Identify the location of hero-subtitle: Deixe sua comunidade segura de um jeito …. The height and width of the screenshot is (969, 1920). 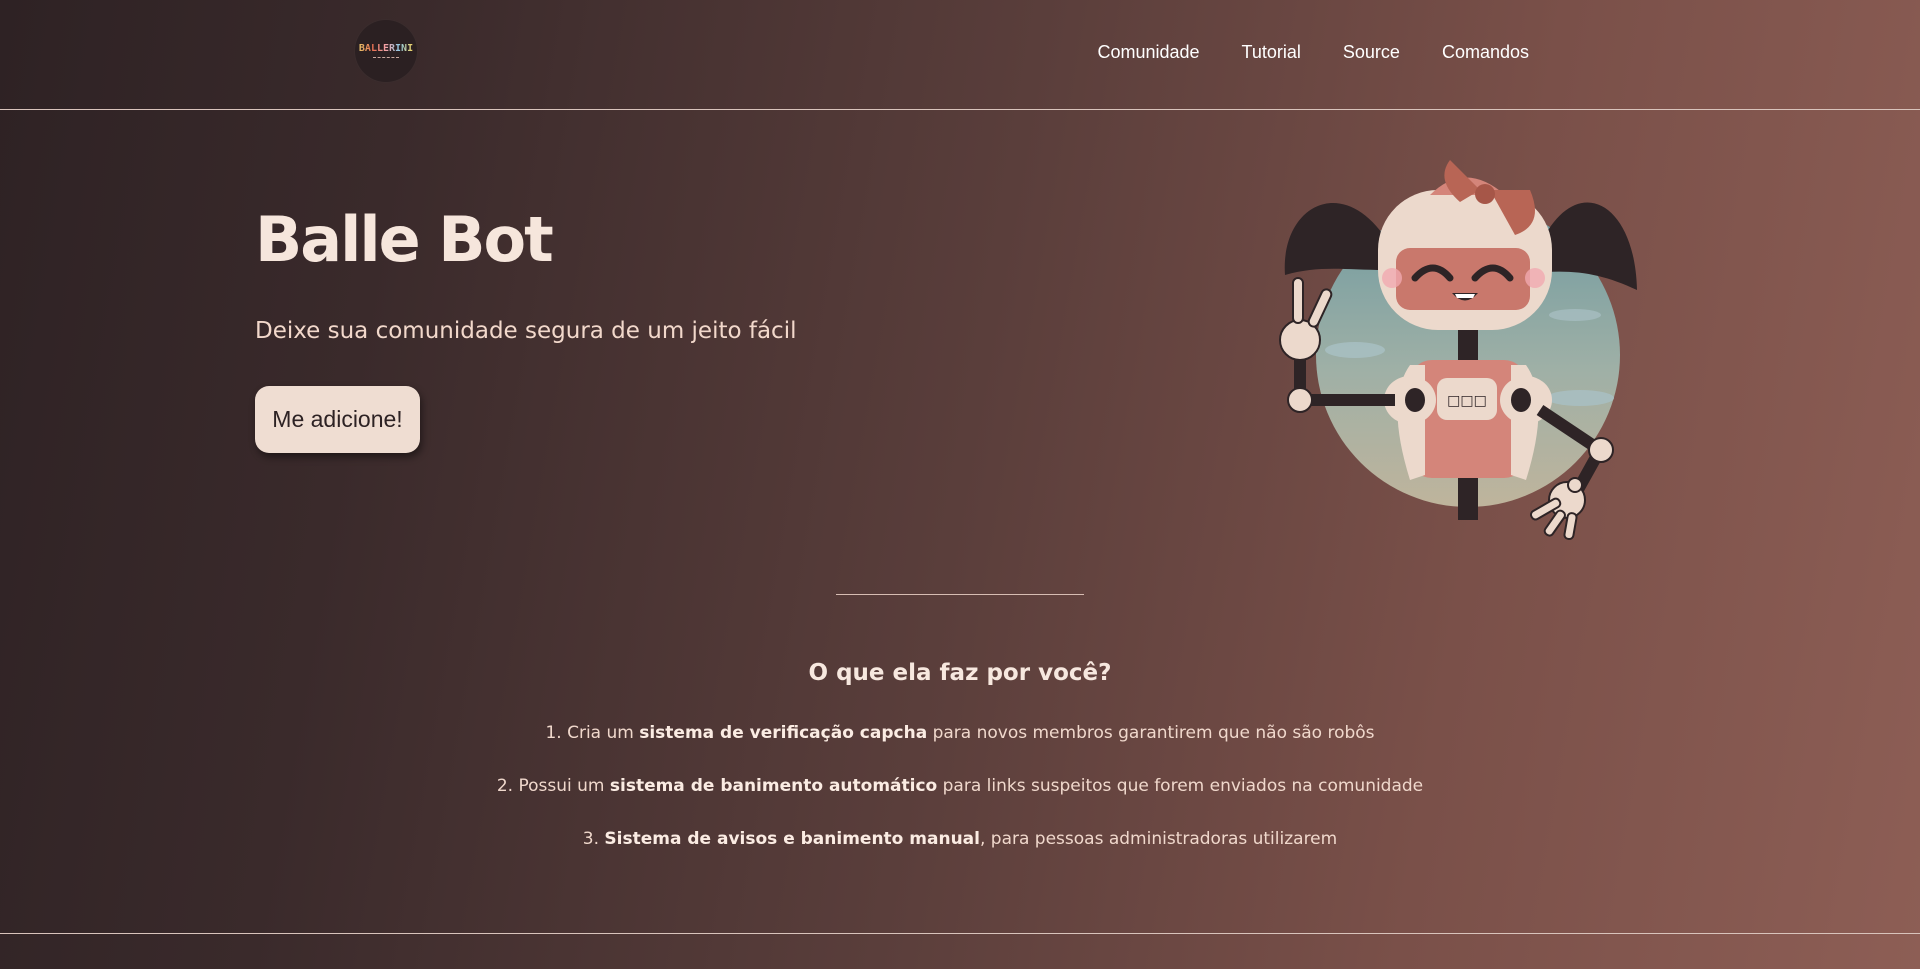
(526, 331).